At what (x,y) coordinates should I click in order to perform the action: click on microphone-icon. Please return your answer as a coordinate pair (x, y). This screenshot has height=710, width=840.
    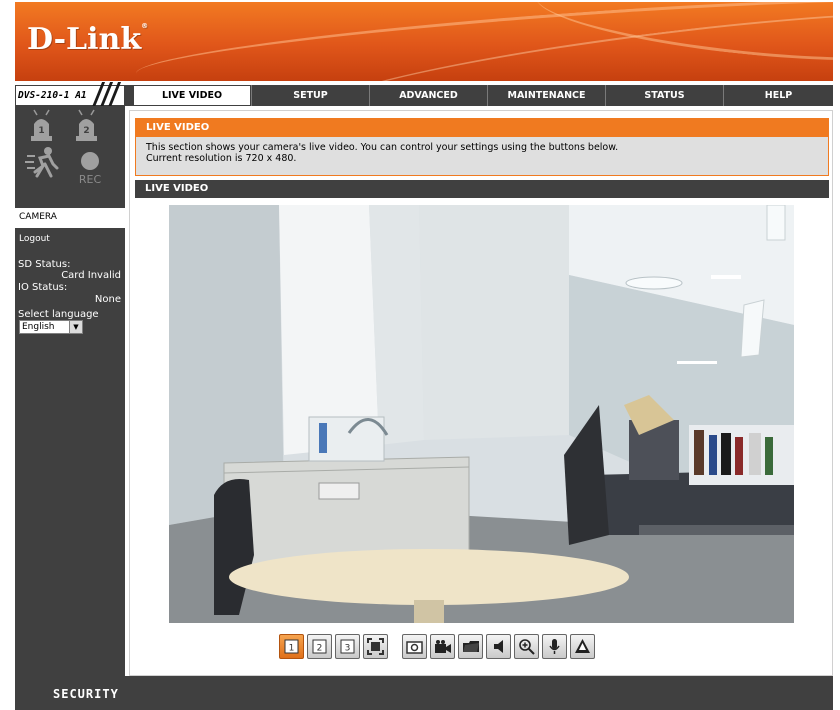
    Looking at the image, I should click on (554, 646).